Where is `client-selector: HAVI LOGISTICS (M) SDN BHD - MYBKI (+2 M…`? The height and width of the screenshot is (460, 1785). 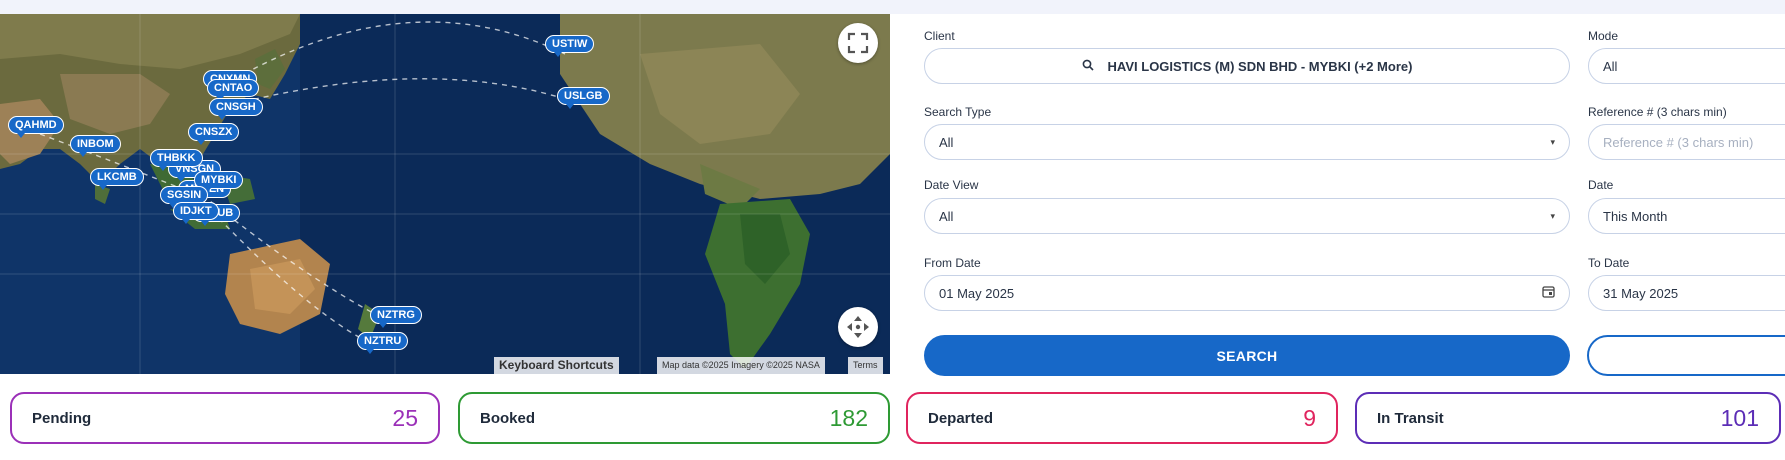 client-selector: HAVI LOGISTICS (M) SDN BHD - MYBKI (+2 M… is located at coordinates (1247, 66).